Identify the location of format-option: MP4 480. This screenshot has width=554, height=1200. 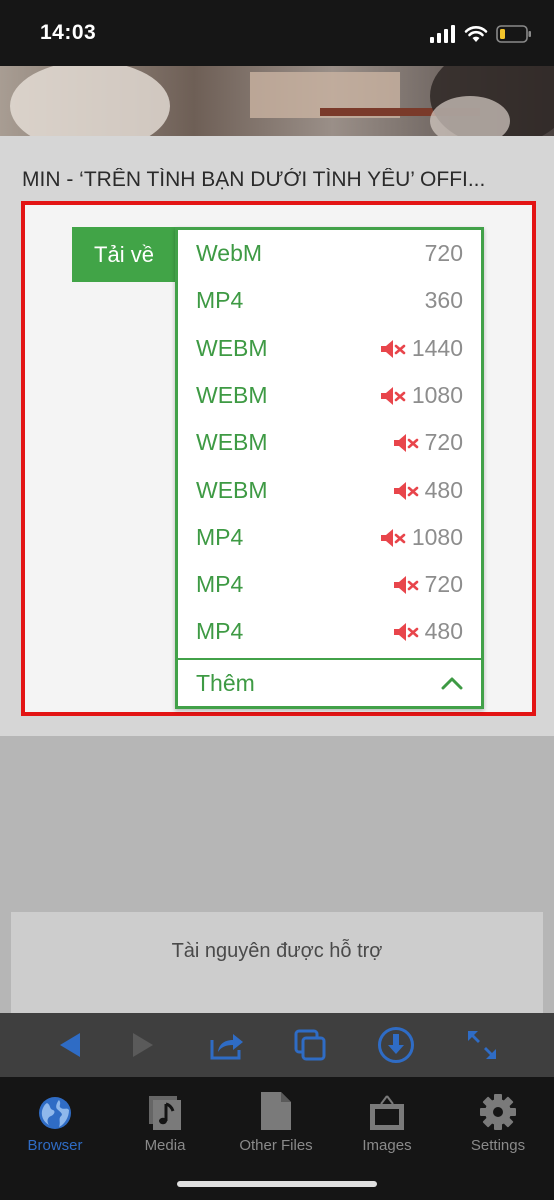
(329, 631).